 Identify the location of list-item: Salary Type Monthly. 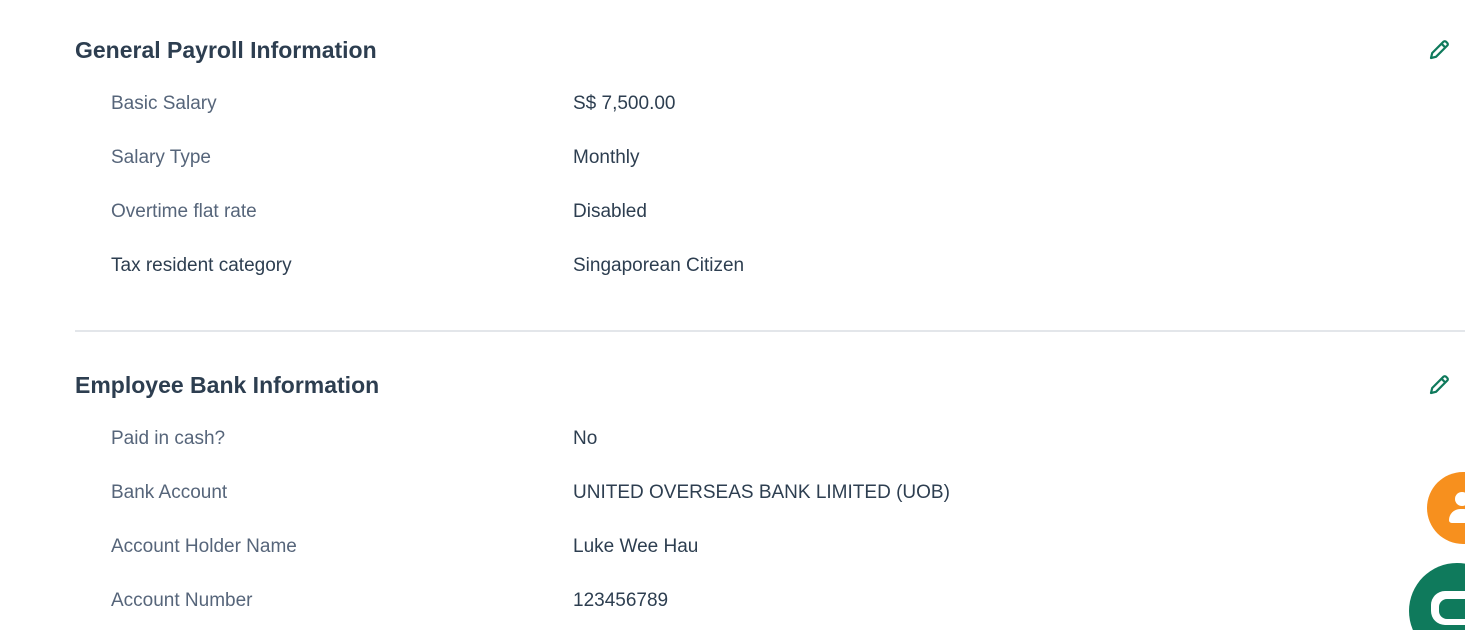
(732, 162).